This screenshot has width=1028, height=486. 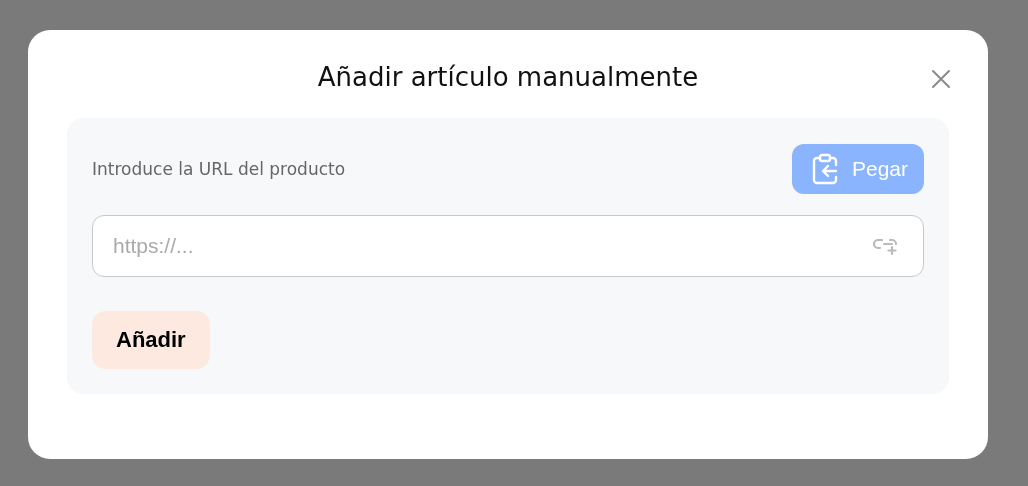 I want to click on close-icon, so click(x=941, y=79).